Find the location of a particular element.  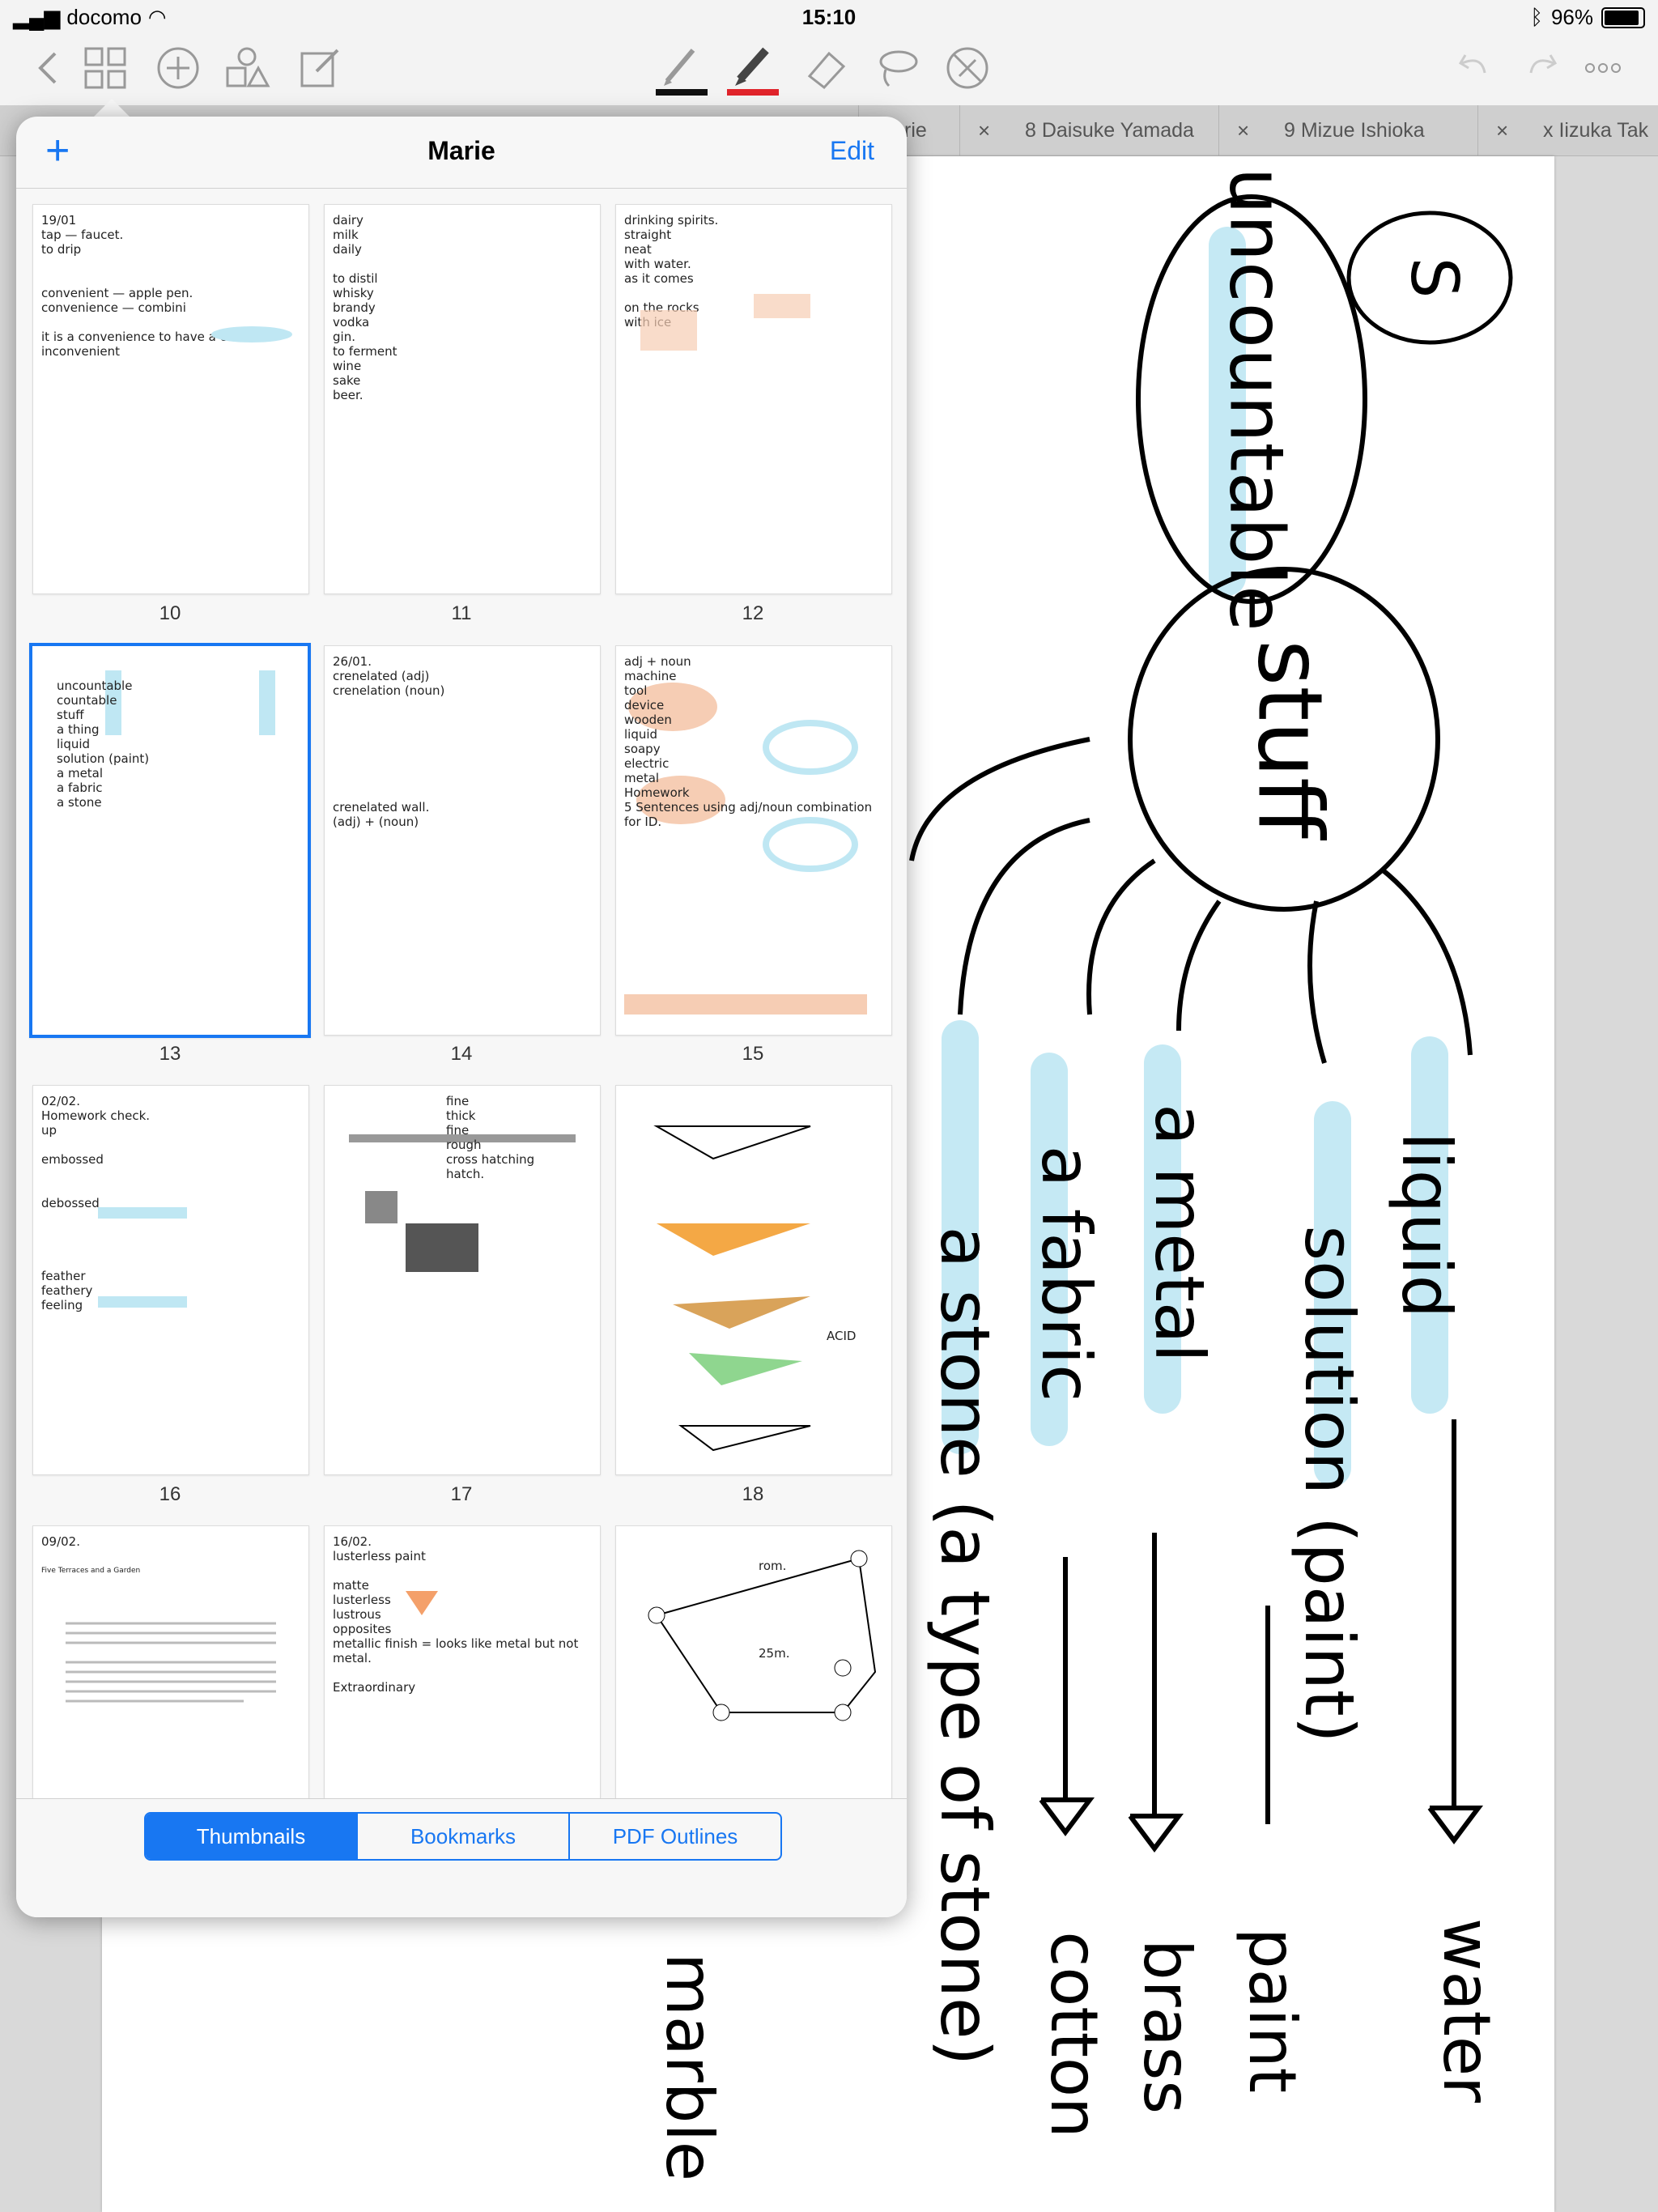

tab-item: × 9 Mizue Ishioka is located at coordinates (1348, 130).